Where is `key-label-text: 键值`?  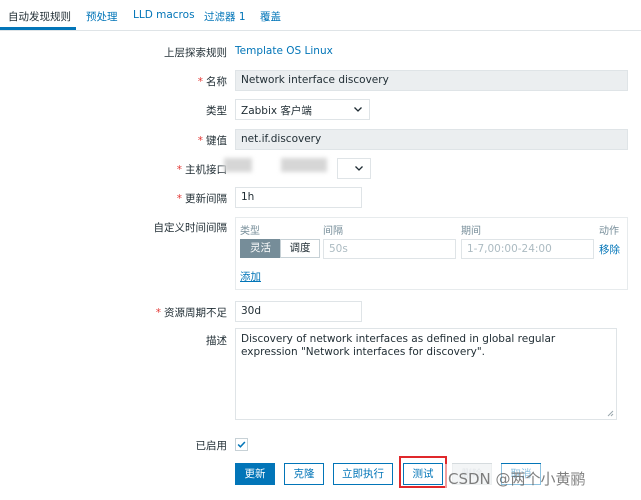 key-label-text: 键值 is located at coordinates (216, 141).